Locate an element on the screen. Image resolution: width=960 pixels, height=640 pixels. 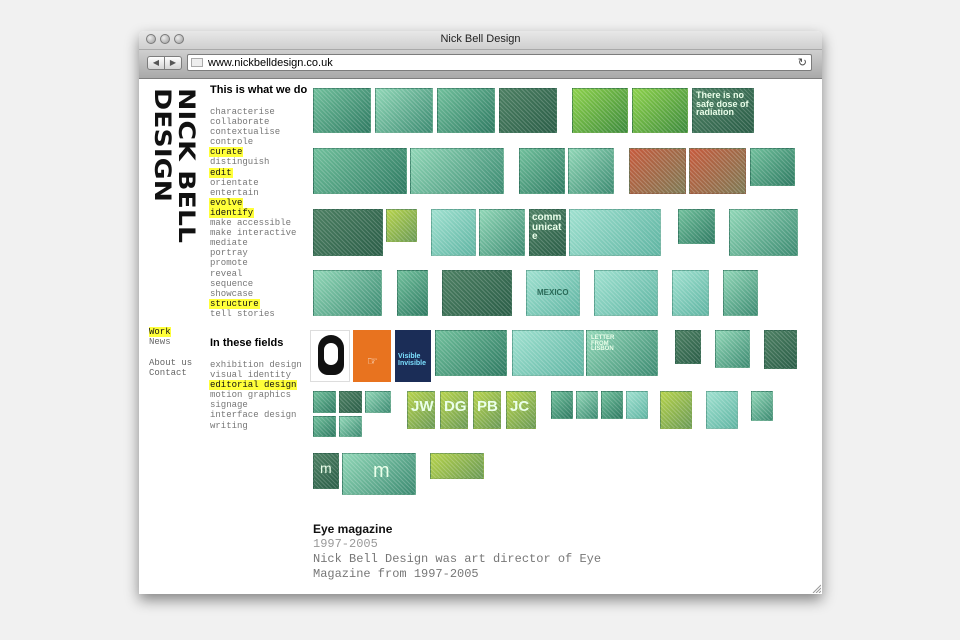
nav-about: About us is located at coordinates (170, 363).